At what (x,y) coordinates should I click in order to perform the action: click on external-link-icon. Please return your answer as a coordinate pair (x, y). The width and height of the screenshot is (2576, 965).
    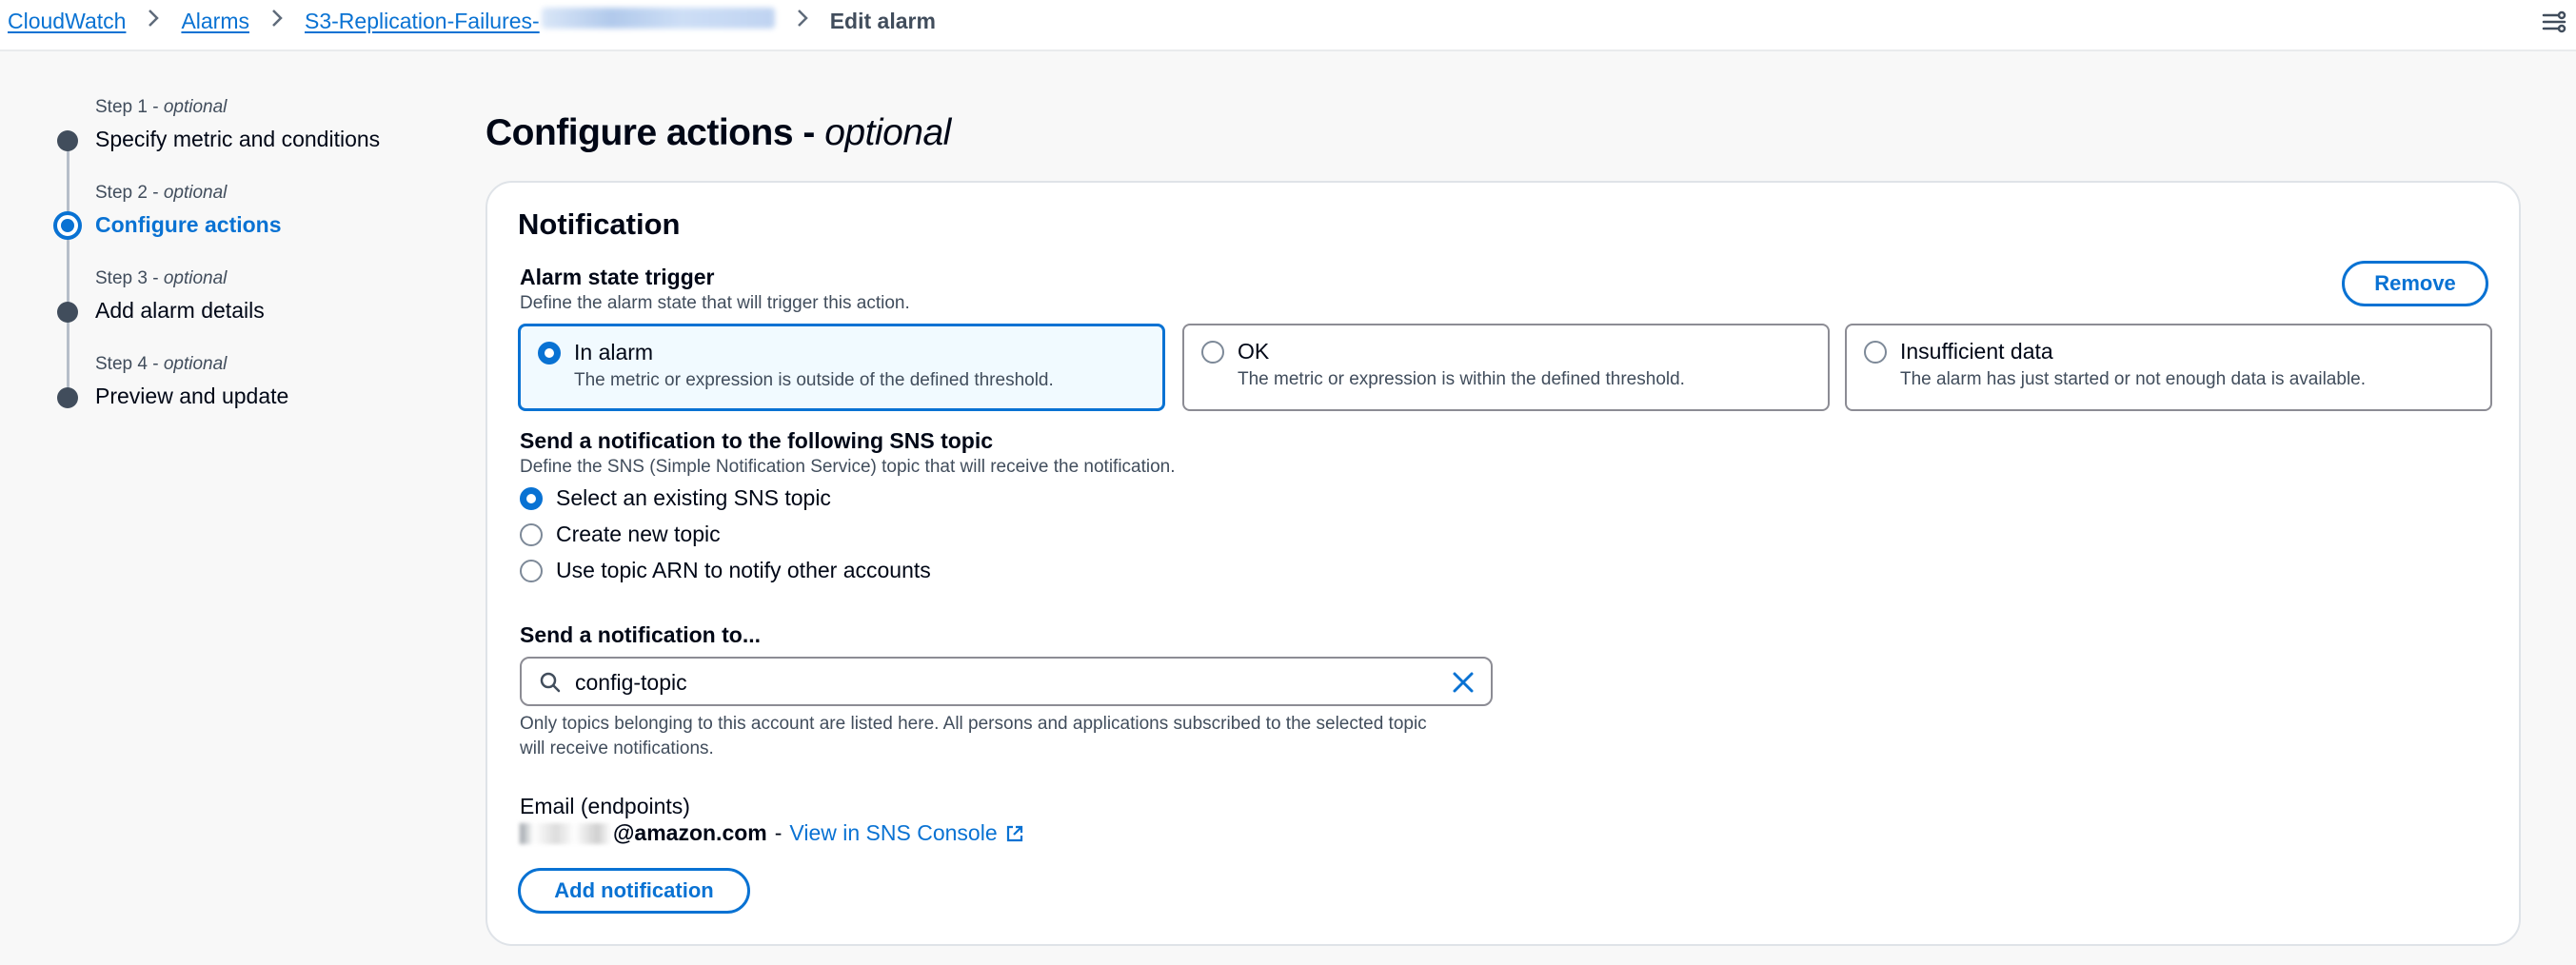
    Looking at the image, I should click on (1015, 833).